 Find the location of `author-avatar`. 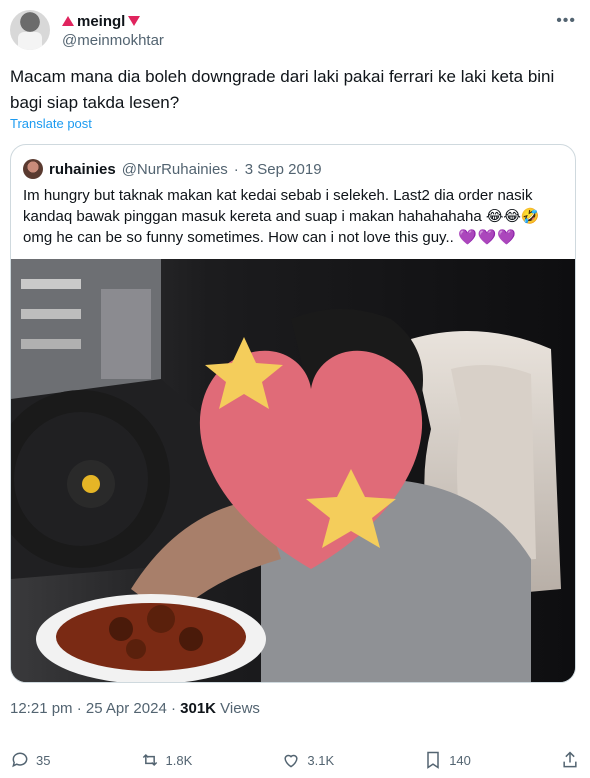

author-avatar is located at coordinates (30, 30).